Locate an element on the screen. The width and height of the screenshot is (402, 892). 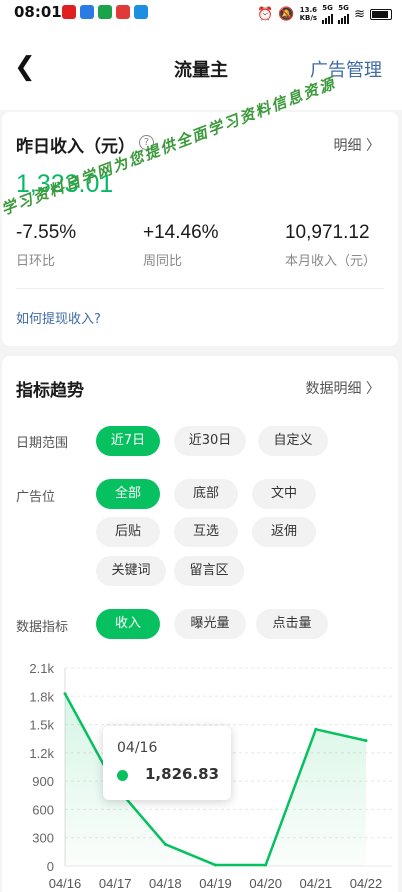
sim1-signal: 5G is located at coordinates (328, 14).